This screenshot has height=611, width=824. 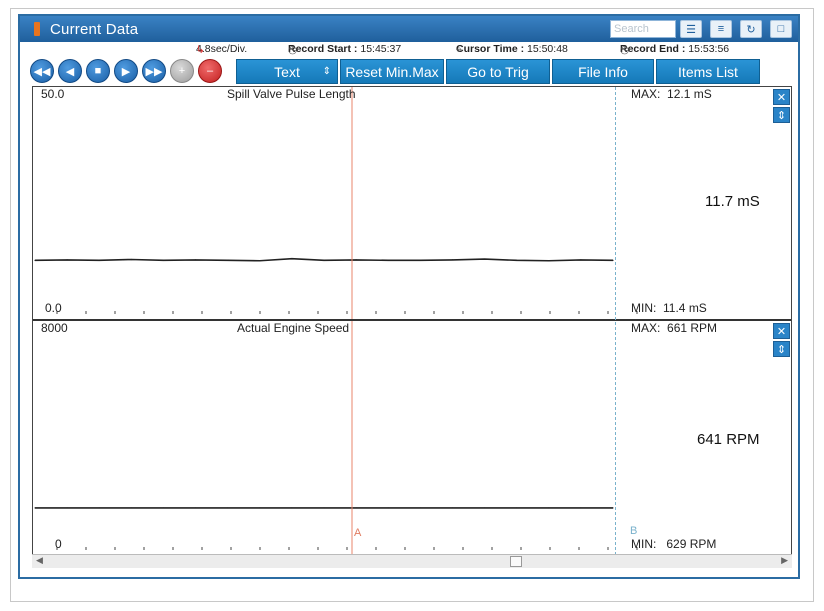 I want to click on updown-icon: ⇕, so click(x=326, y=71).